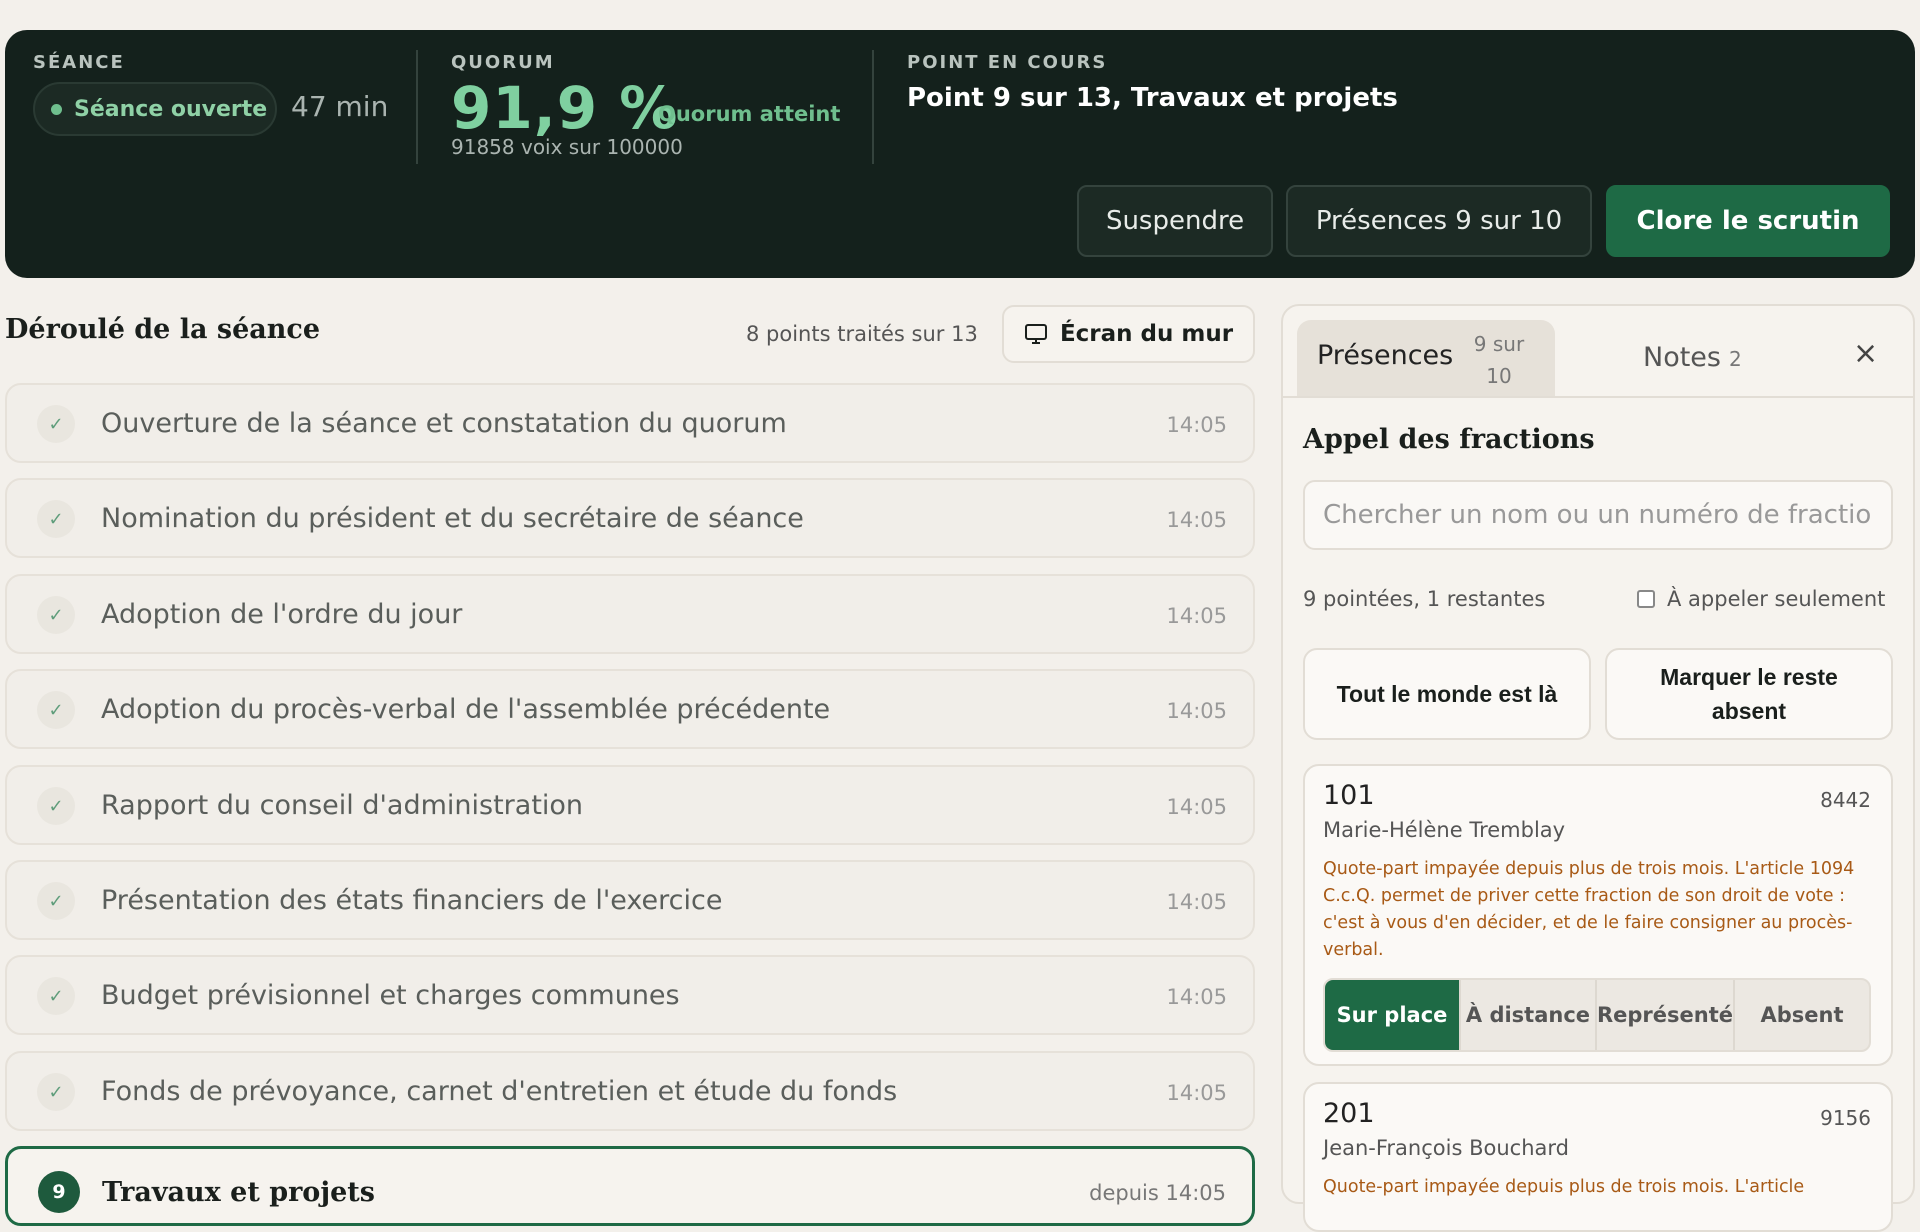 This screenshot has width=1920, height=1232. What do you see at coordinates (1682, 357) in the screenshot?
I see `tab-notes-label: Notes` at bounding box center [1682, 357].